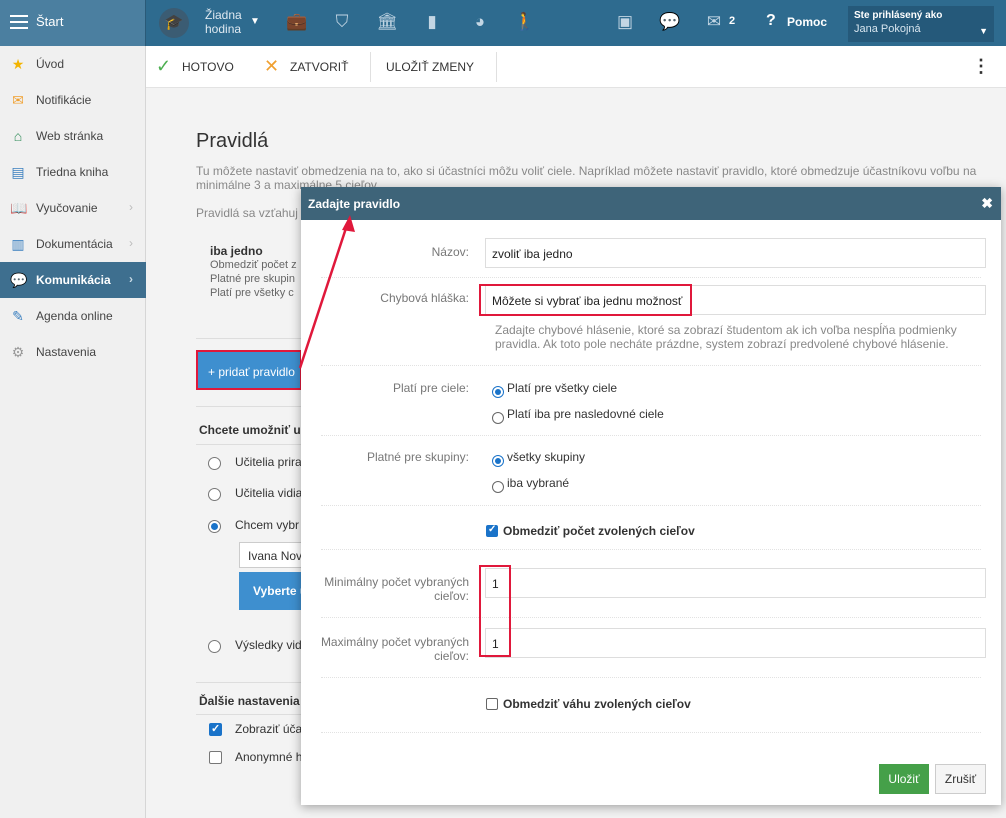  I want to click on min-count-label-line: Minimálny počet vybraných, so click(396, 582).